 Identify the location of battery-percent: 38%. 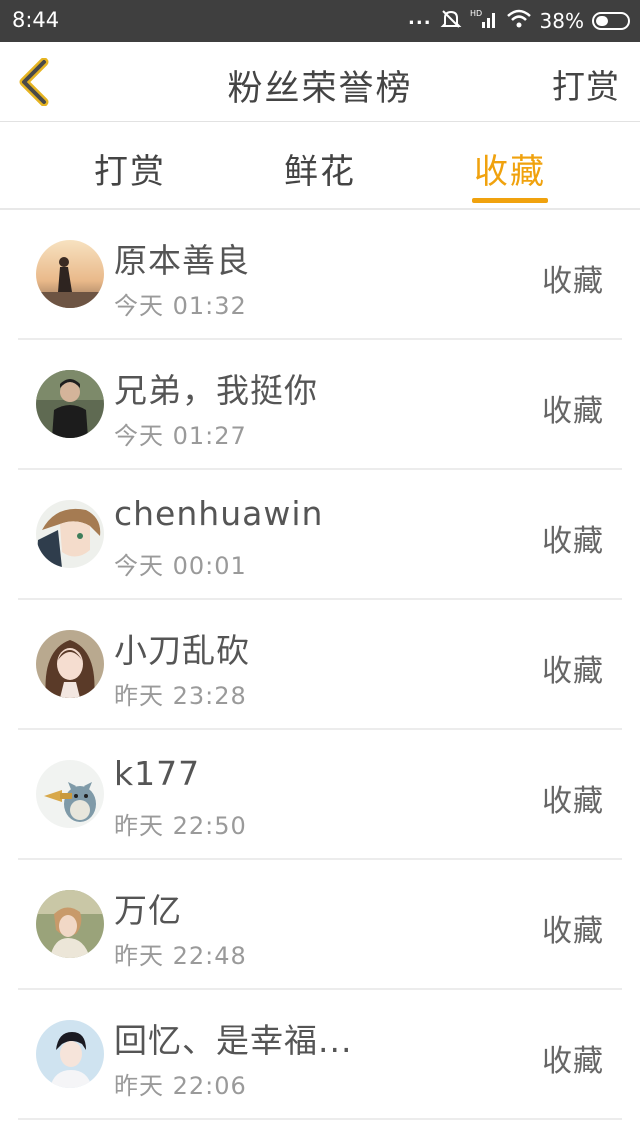
(561, 21).